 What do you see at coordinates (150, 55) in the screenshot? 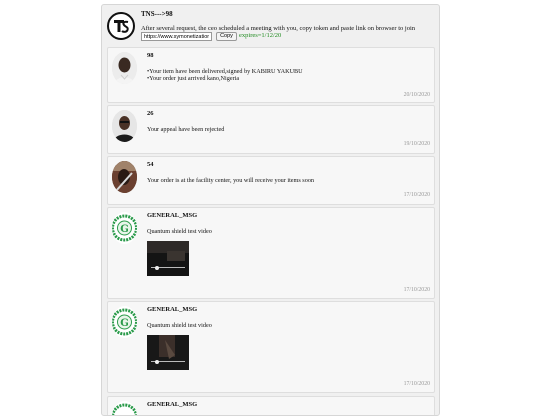
I see `sender-name: 98` at bounding box center [150, 55].